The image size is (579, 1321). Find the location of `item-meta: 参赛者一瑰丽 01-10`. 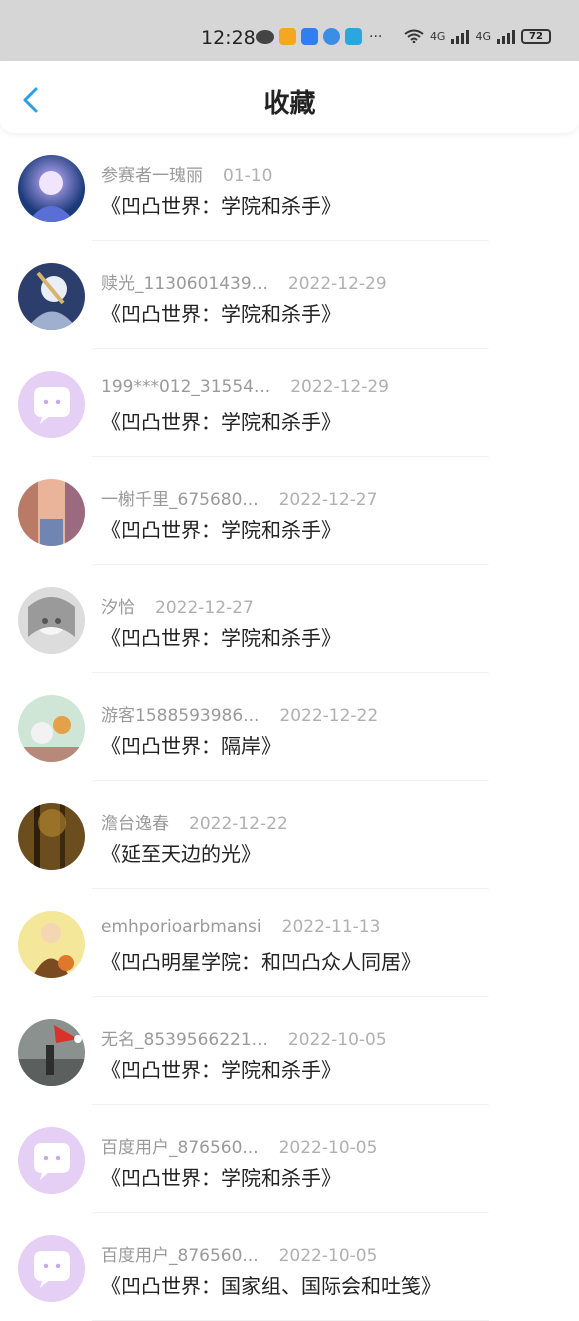

item-meta: 参赛者一瑰丽 01-10 is located at coordinates (186, 173).